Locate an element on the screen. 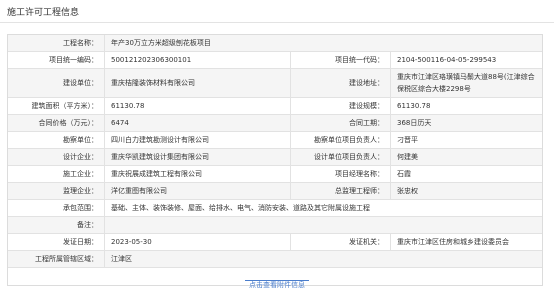 This screenshot has width=554, height=290. build-scale-value: 61130.78 is located at coordinates (466, 106).